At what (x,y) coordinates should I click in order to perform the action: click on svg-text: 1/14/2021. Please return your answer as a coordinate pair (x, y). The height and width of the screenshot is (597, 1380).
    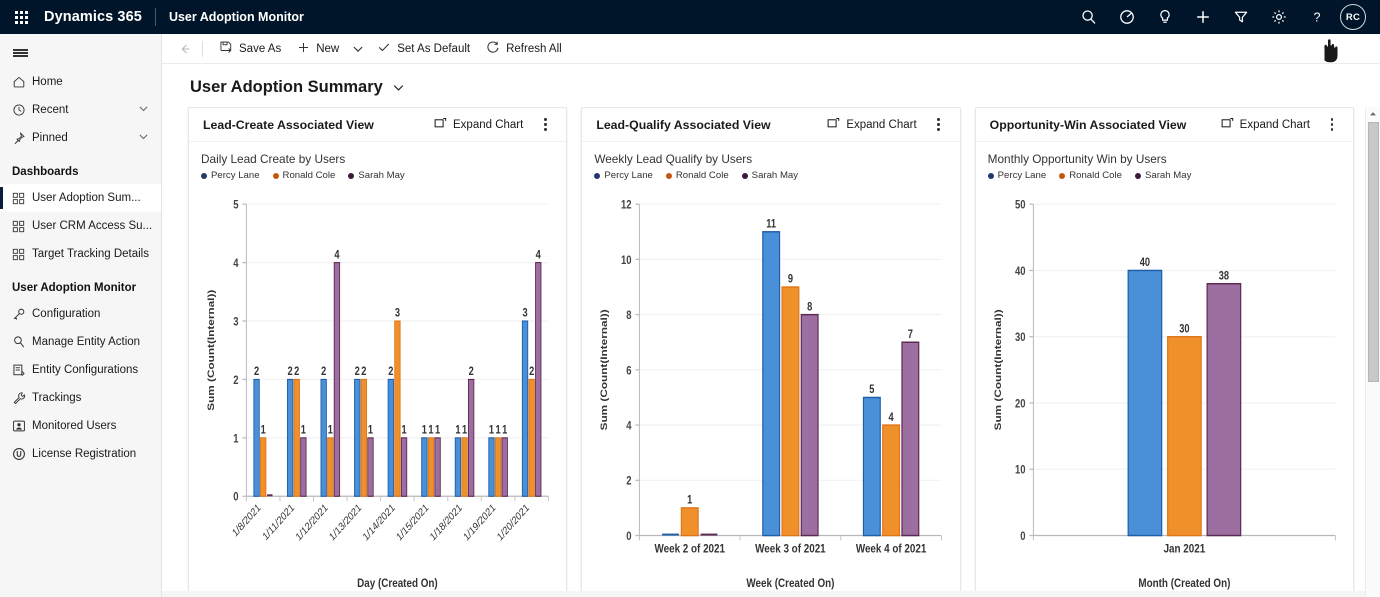
    Looking at the image, I should click on (379, 523).